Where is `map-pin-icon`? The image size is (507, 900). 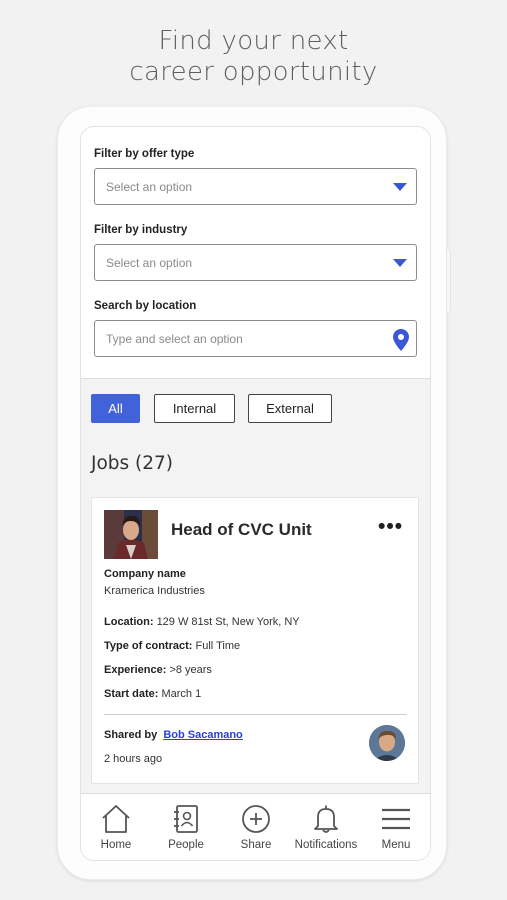
map-pin-icon is located at coordinates (401, 340).